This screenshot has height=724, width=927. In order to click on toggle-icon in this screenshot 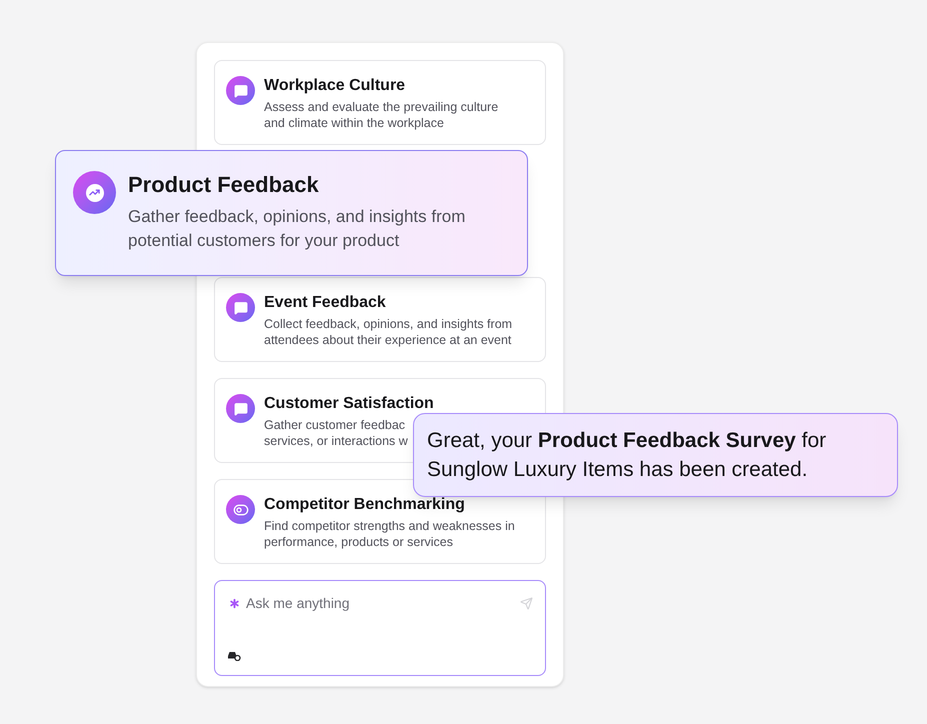, I will do `click(240, 509)`.